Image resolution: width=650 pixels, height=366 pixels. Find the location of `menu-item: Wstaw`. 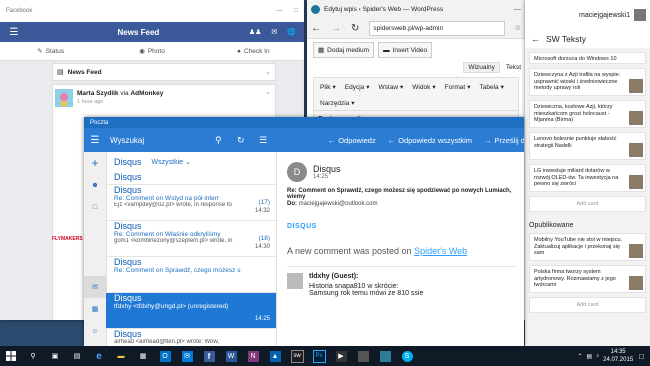

menu-item: Wstaw is located at coordinates (389, 87).